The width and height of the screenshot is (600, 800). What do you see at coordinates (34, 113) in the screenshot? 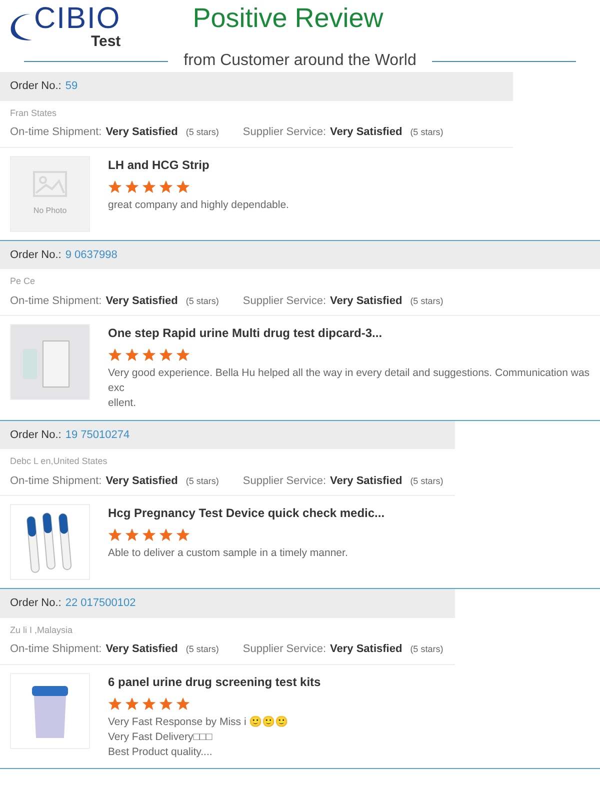
I see `customer-name: Fran States` at bounding box center [34, 113].